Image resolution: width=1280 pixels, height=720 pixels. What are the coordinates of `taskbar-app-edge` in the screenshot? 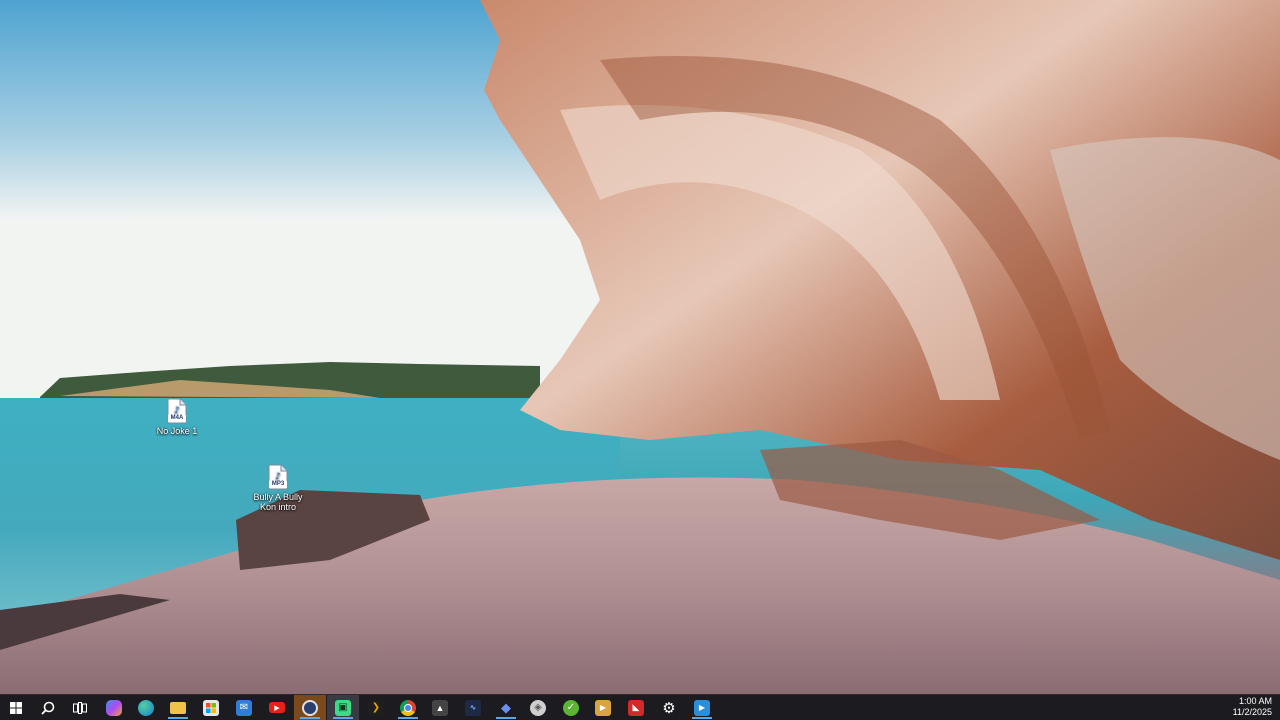 It's located at (146, 707).